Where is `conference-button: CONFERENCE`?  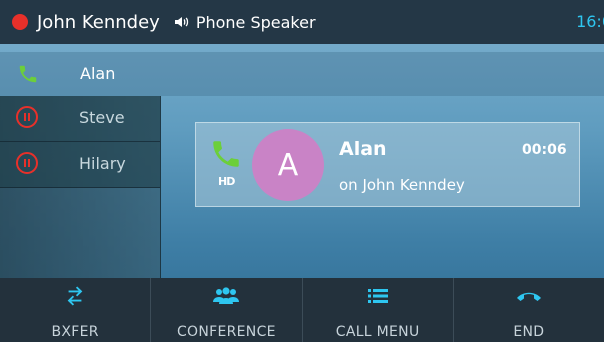 conference-button: CONFERENCE is located at coordinates (227, 310).